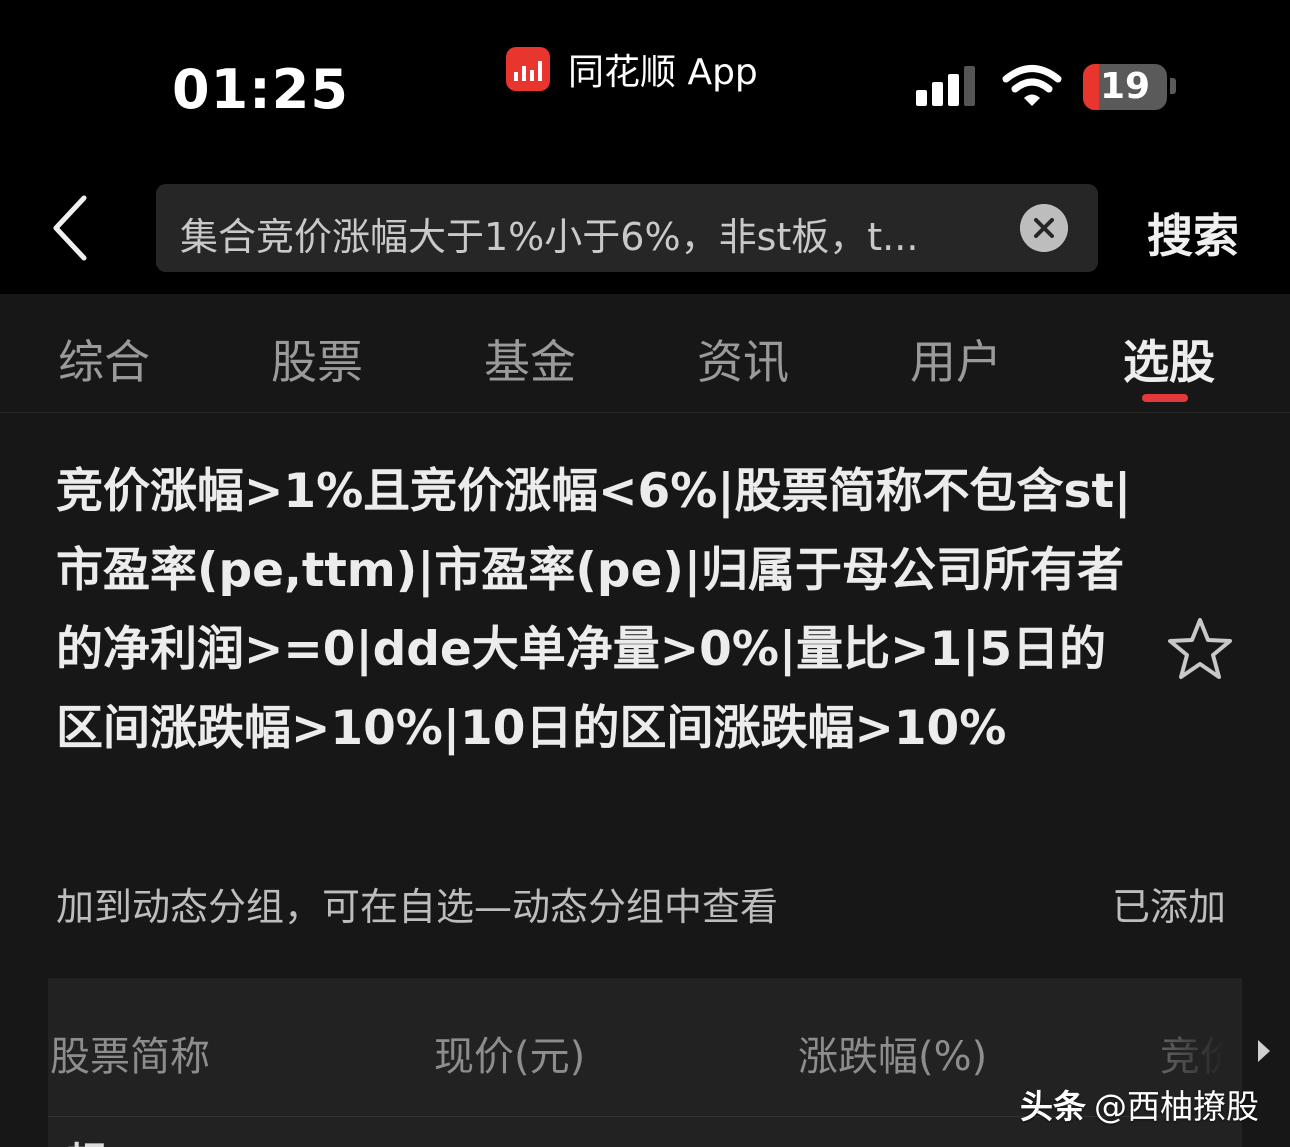 This screenshot has width=1290, height=1147. I want to click on app-name: 同花顺 App, so click(663, 72).